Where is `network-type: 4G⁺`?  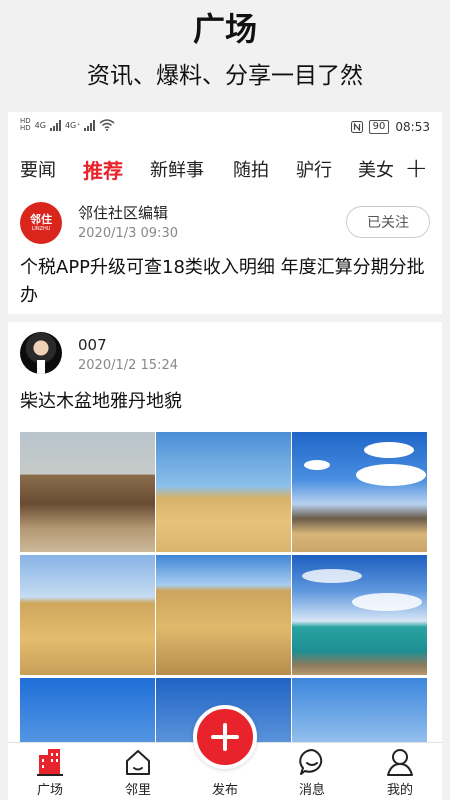 network-type: 4G⁺ is located at coordinates (72, 125).